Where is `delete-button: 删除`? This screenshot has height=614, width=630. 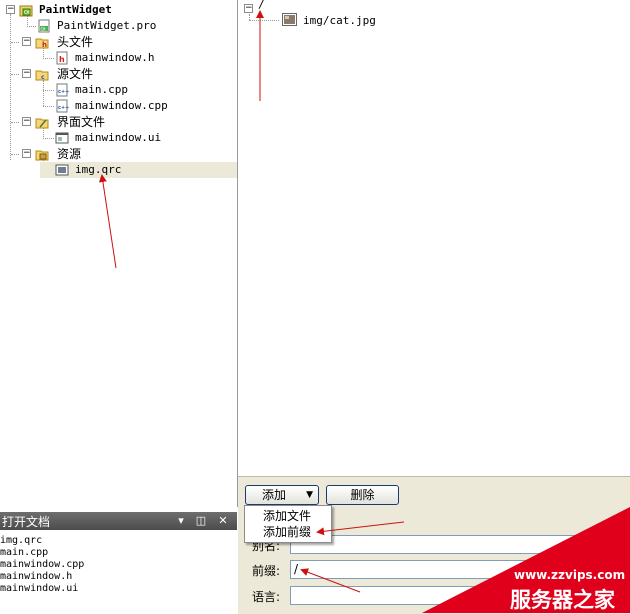
delete-button: 删除 is located at coordinates (362, 495).